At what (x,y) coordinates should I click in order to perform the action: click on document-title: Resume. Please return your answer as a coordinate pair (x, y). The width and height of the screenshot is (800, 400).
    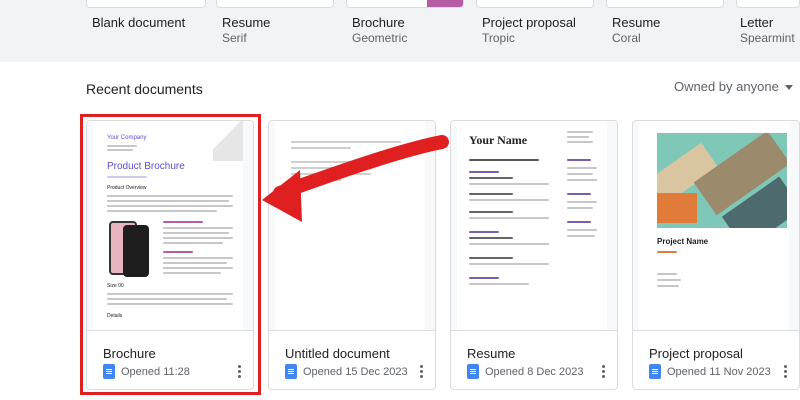
    Looking at the image, I should click on (491, 353).